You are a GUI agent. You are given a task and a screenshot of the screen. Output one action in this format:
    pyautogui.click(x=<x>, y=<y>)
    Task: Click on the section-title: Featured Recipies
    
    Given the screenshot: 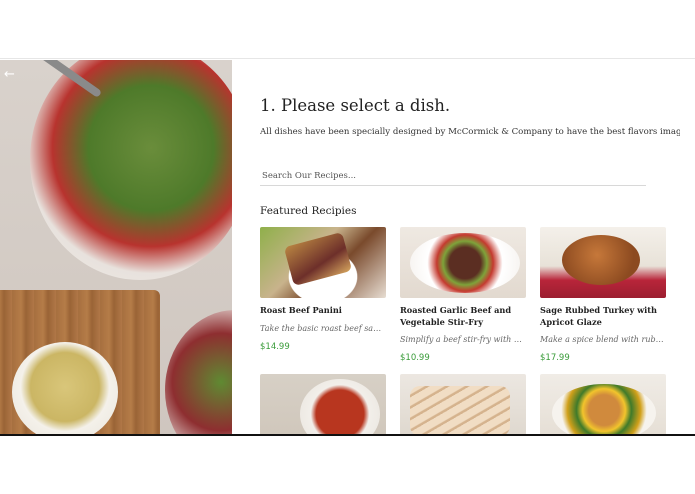 What is the action you would take?
    pyautogui.click(x=308, y=211)
    